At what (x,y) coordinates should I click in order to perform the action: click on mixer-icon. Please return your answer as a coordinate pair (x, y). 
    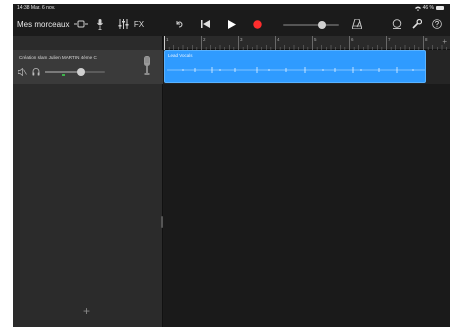
    Looking at the image, I should click on (123, 24).